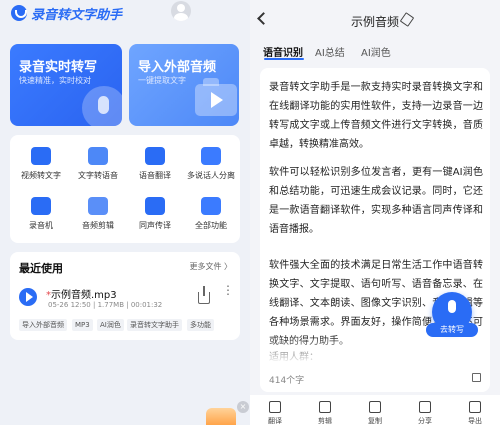  I want to click on action-label: 分享, so click(425, 421).